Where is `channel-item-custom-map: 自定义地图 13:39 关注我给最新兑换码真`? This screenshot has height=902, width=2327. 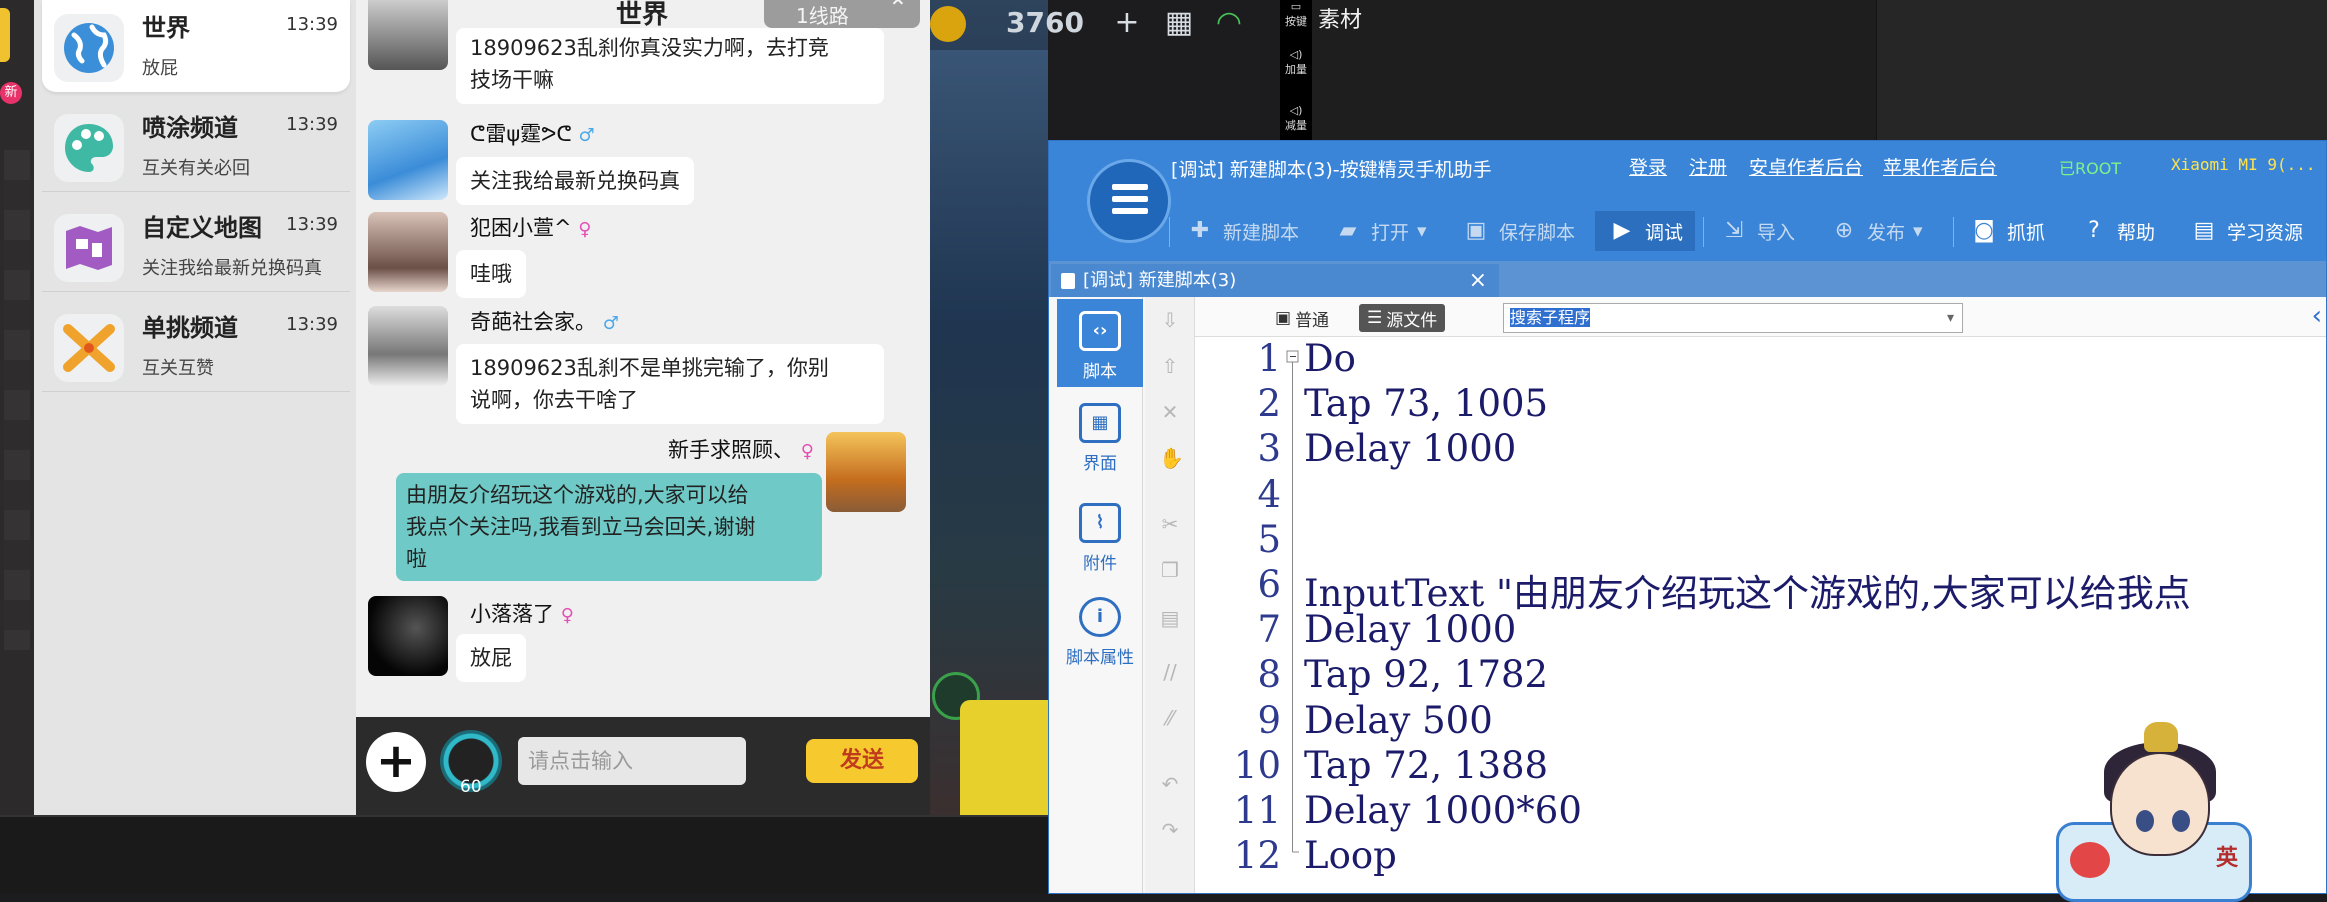 channel-item-custom-map: 自定义地图 13:39 关注我给最新兑换码真 is located at coordinates (196, 246).